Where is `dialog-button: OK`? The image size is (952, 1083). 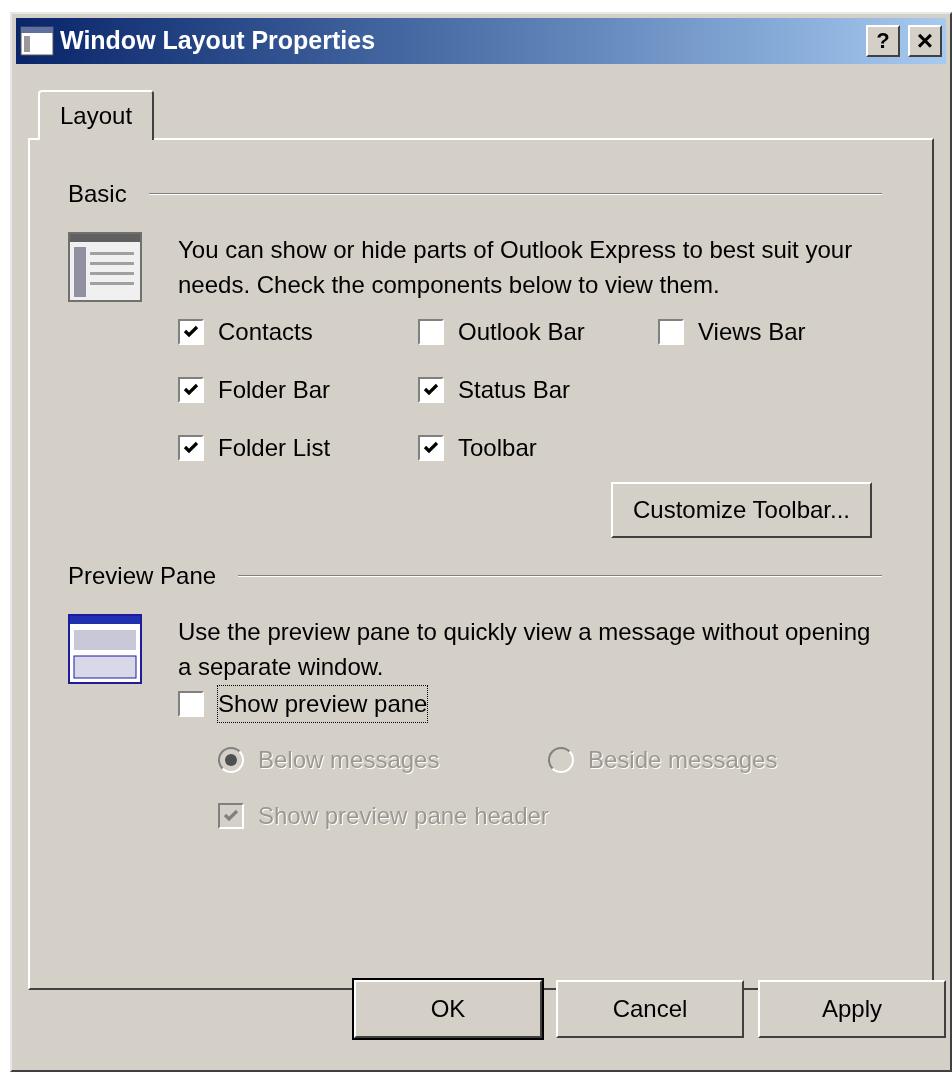 dialog-button: OK is located at coordinates (448, 1009).